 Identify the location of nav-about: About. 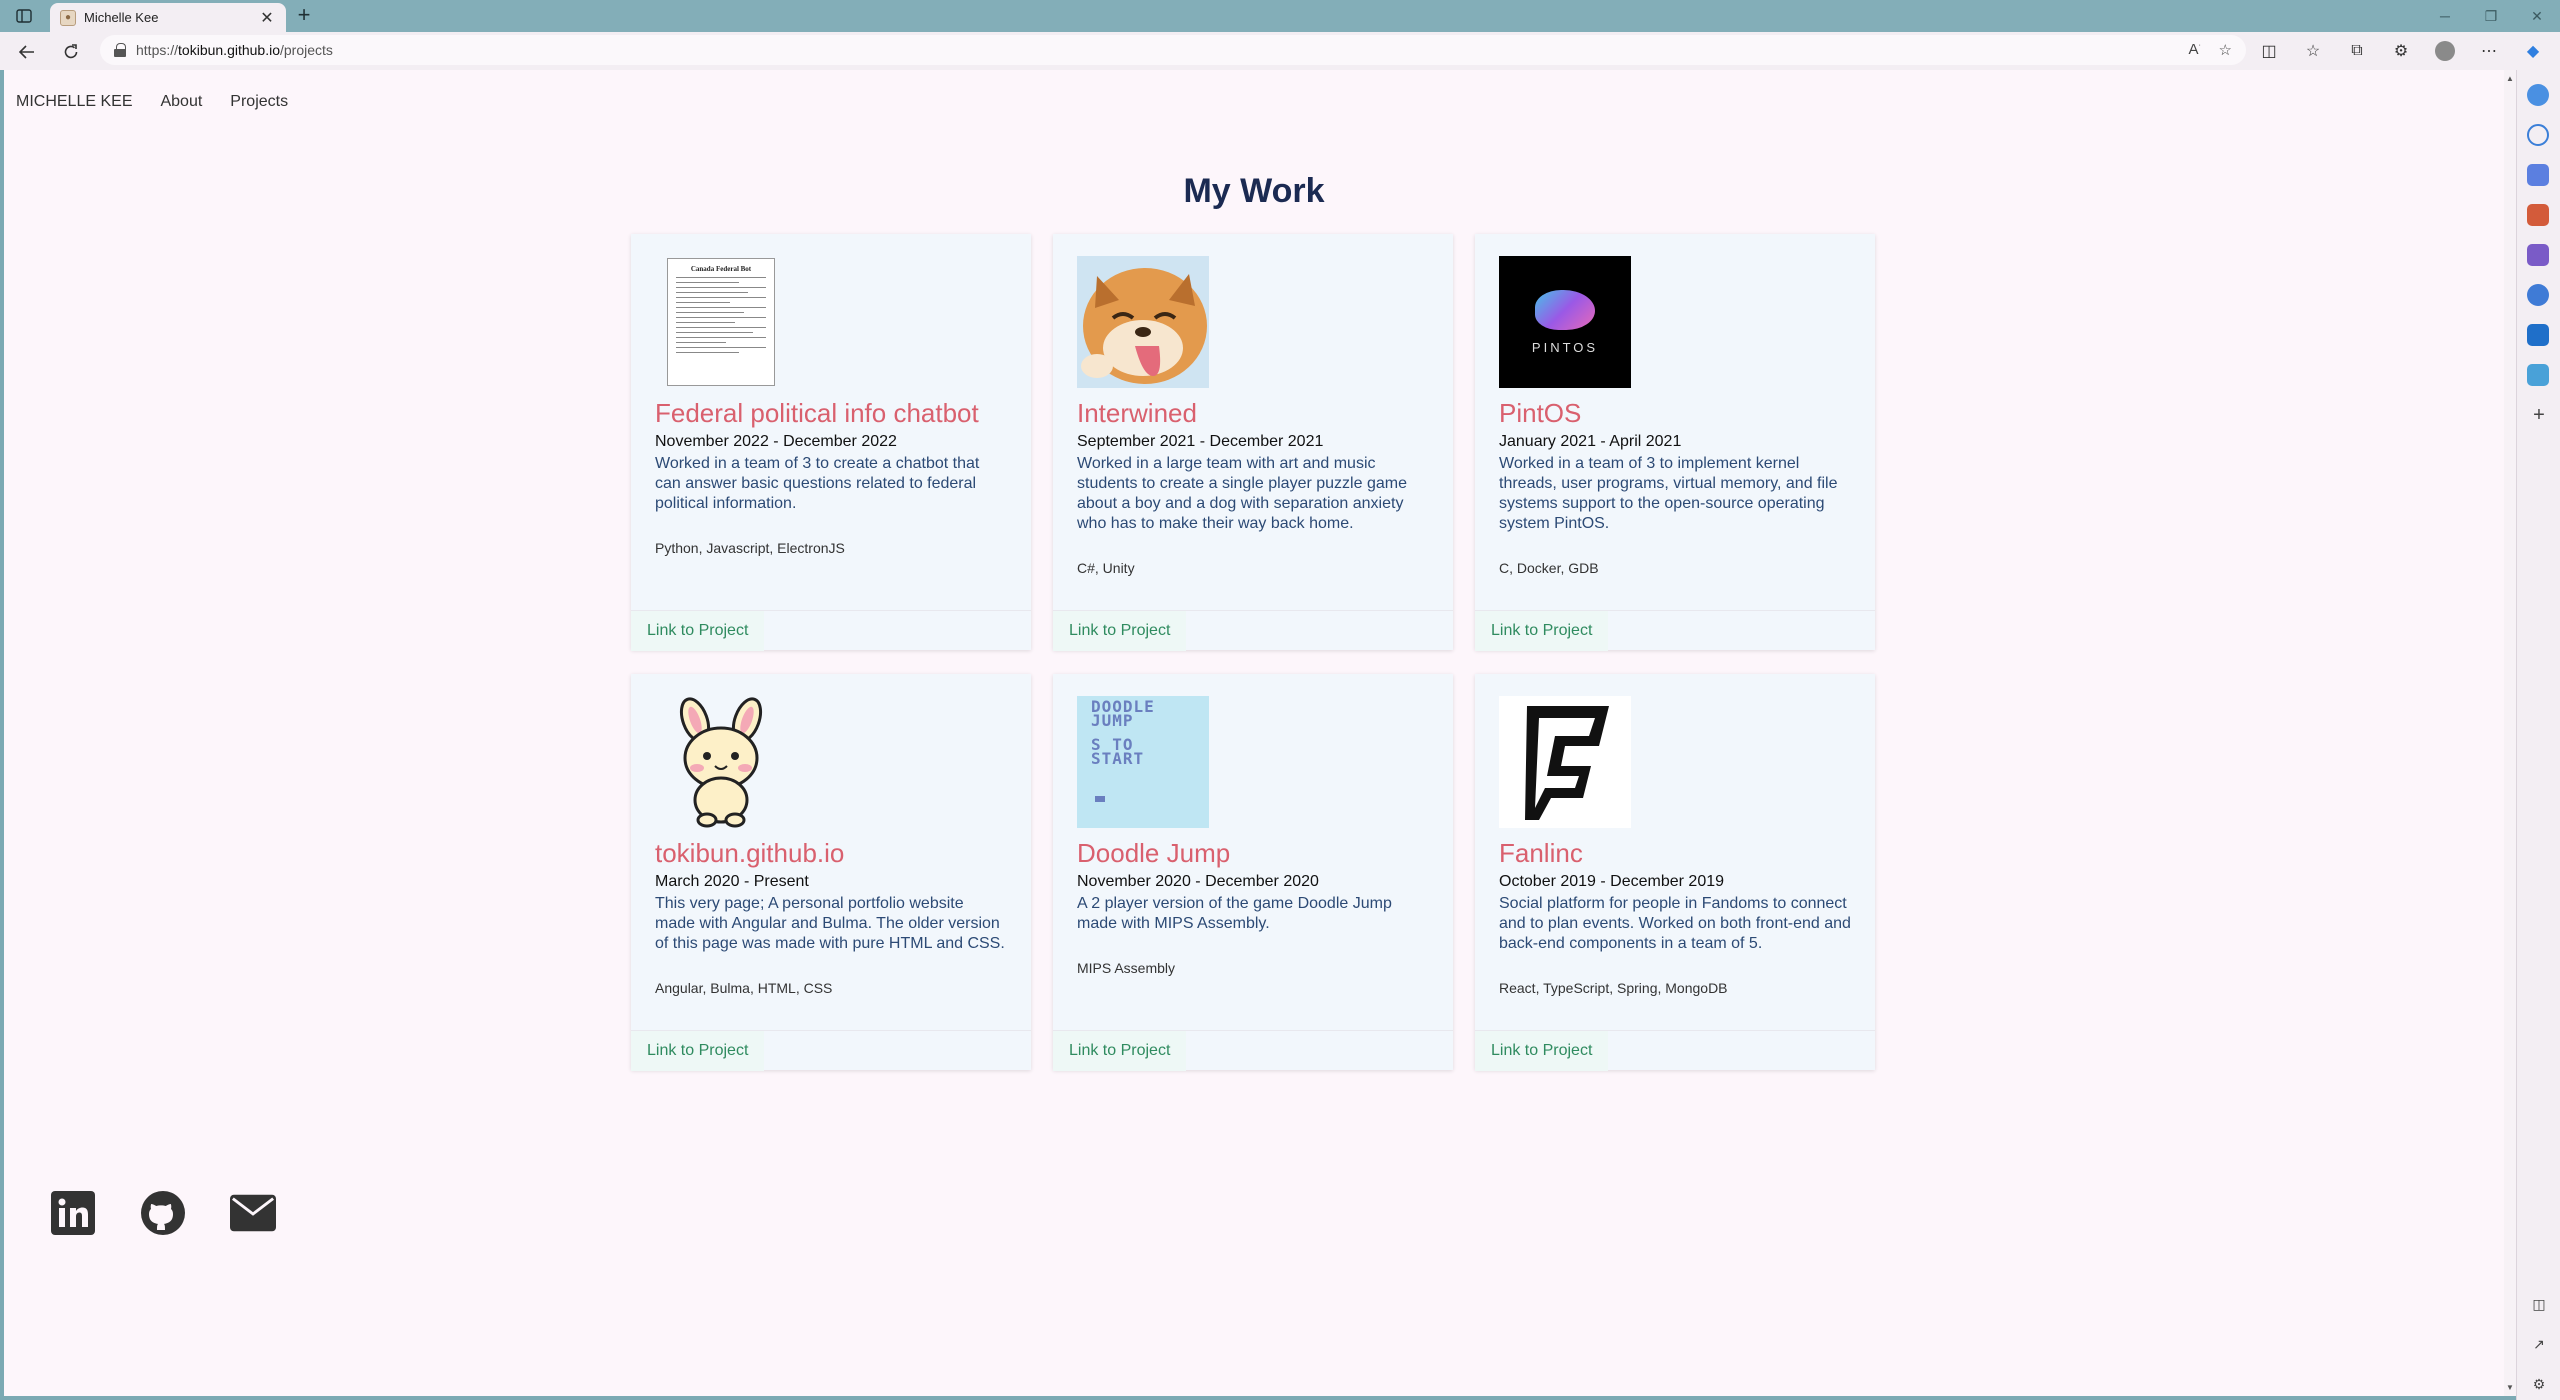
(181, 102).